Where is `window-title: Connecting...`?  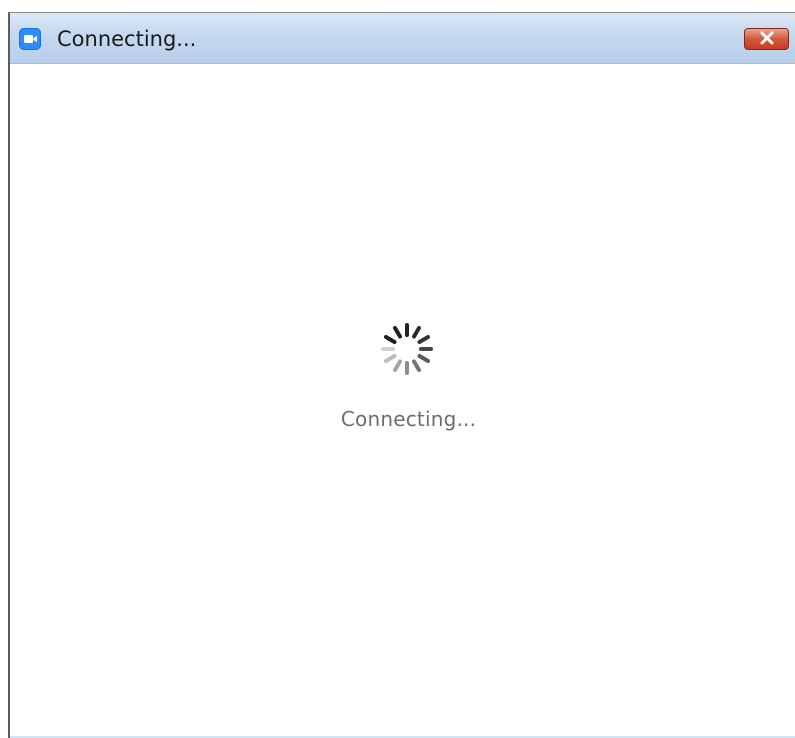 window-title: Connecting... is located at coordinates (127, 39).